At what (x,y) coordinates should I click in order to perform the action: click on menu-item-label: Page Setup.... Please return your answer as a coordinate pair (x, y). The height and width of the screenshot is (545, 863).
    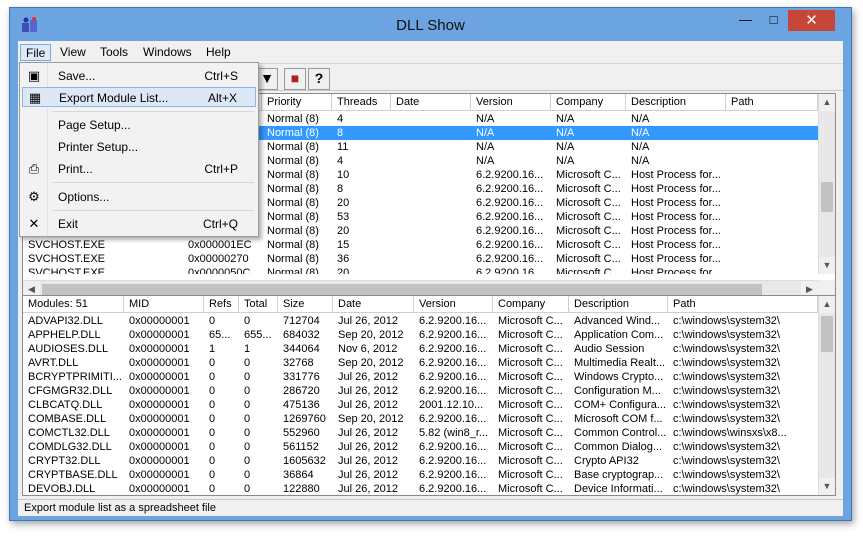
    Looking at the image, I should click on (94, 125).